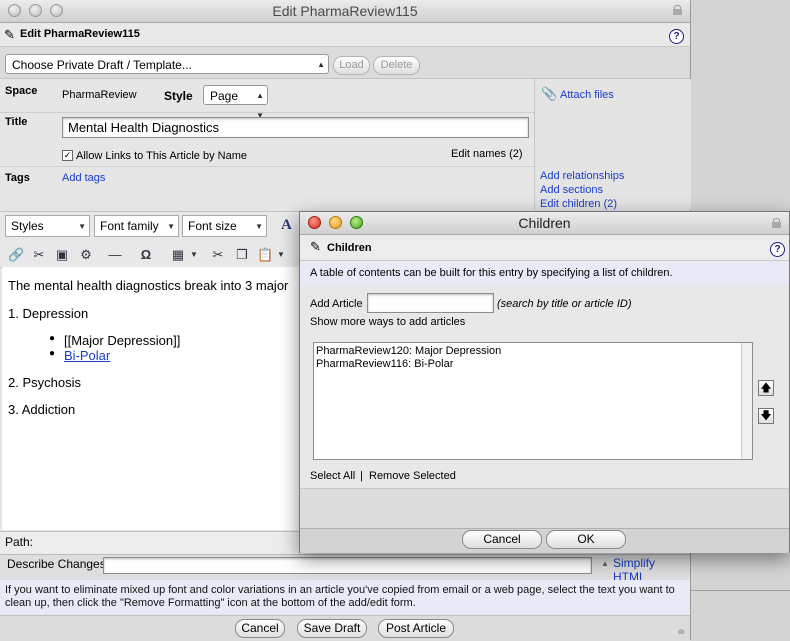 This screenshot has height=641, width=790. What do you see at coordinates (336, 304) in the screenshot?
I see `add-article-label: Add Article` at bounding box center [336, 304].